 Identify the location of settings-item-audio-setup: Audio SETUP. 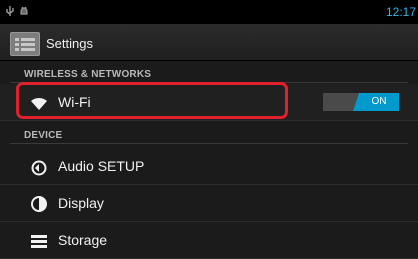
(209, 166).